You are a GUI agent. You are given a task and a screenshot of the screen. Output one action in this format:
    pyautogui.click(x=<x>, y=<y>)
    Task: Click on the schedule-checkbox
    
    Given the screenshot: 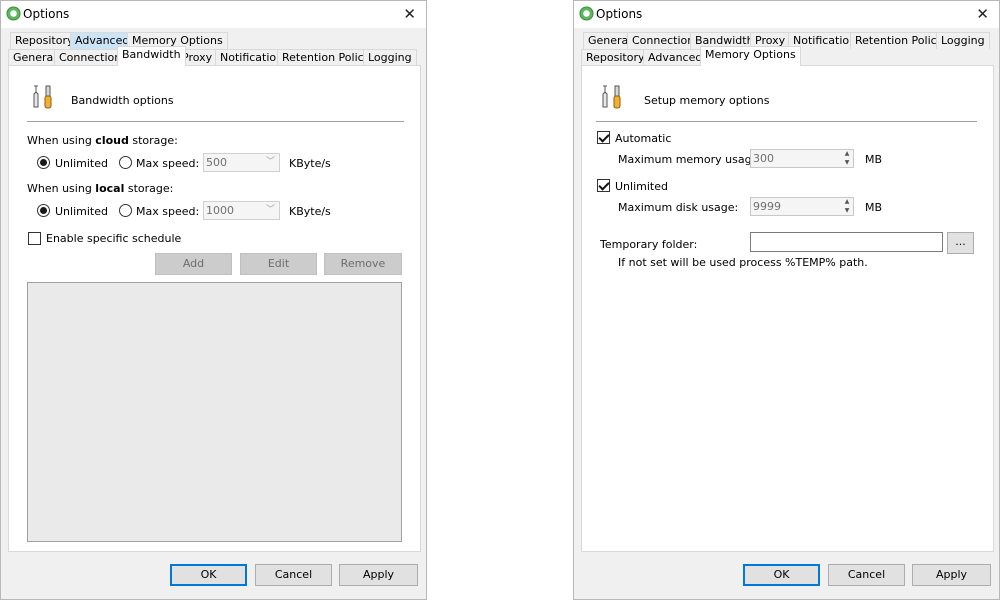 What is the action you would take?
    pyautogui.click(x=34, y=238)
    